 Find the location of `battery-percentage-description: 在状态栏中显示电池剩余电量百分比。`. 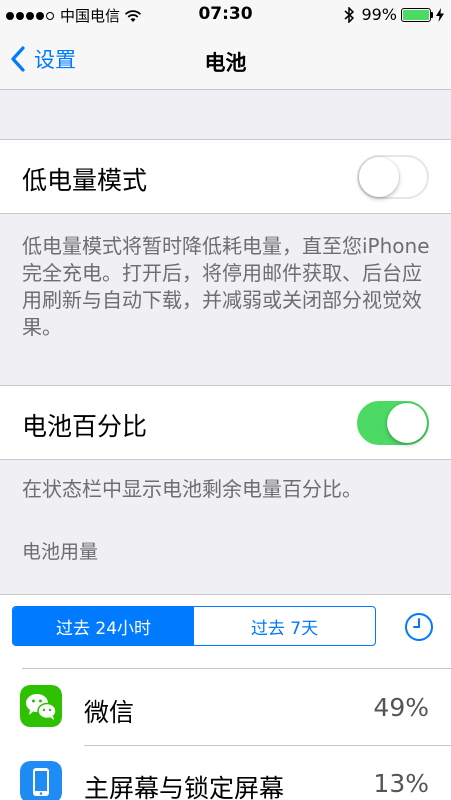

battery-percentage-description: 在状态栏中显示电池剩余电量百分比。 is located at coordinates (192, 489).